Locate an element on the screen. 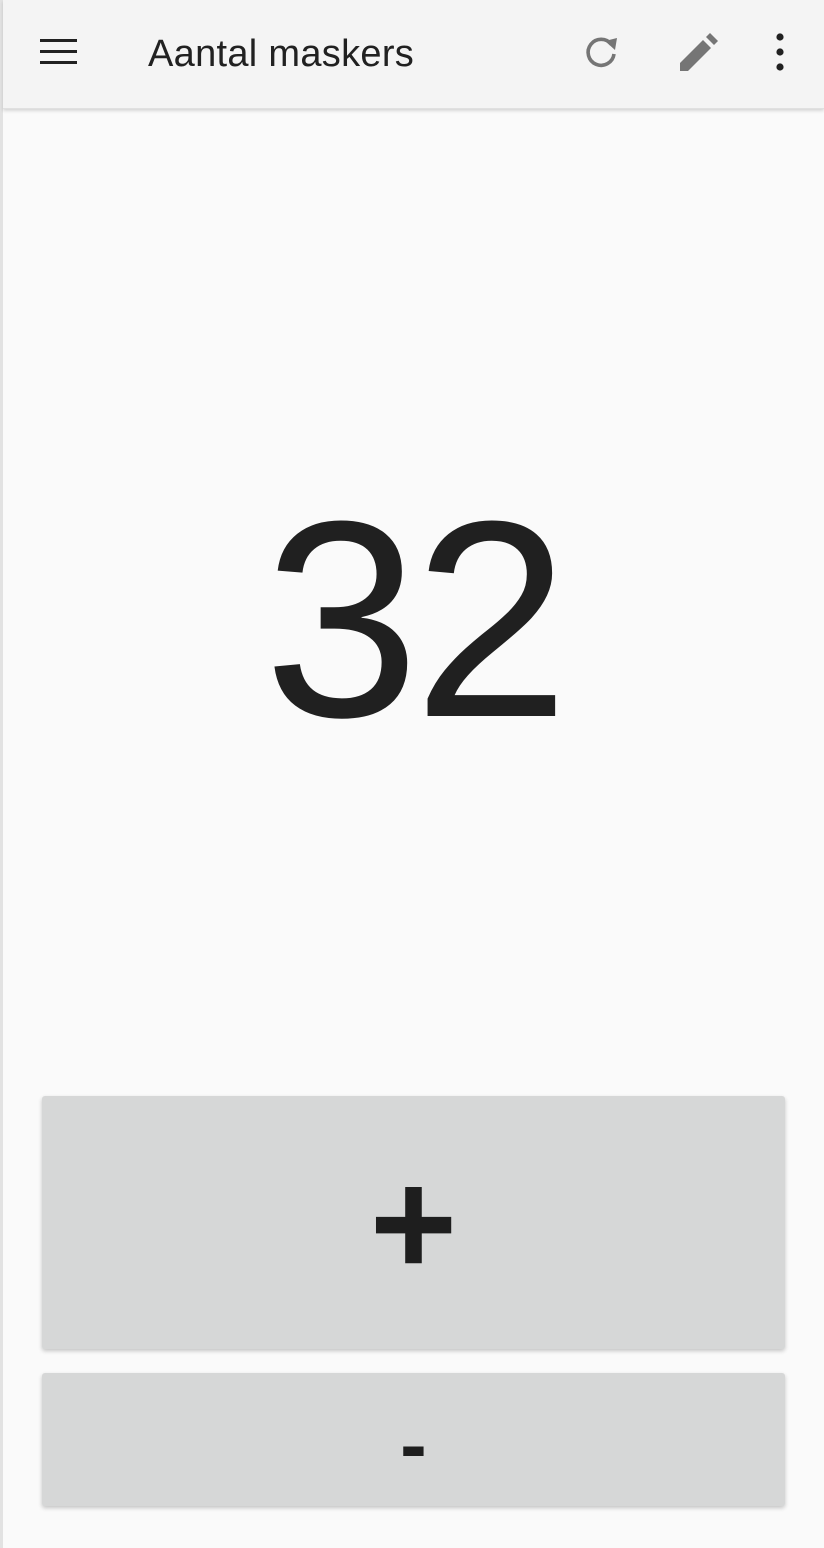 This screenshot has height=1548, width=824. counter-value: 32 is located at coordinates (416, 619).